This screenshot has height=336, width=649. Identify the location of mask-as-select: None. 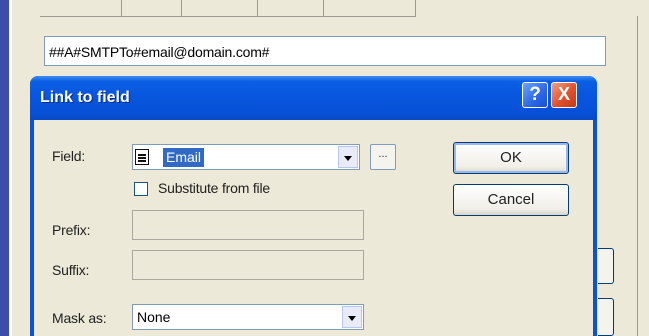
(248, 317).